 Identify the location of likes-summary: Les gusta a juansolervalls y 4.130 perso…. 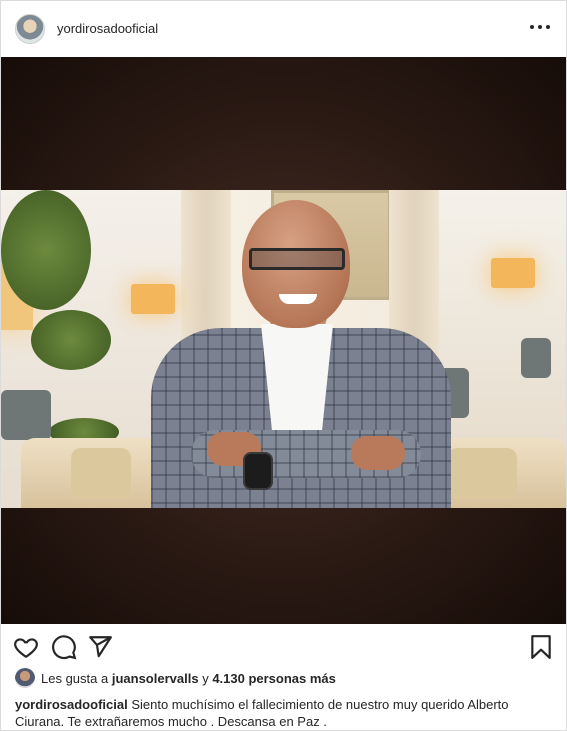
(175, 678).